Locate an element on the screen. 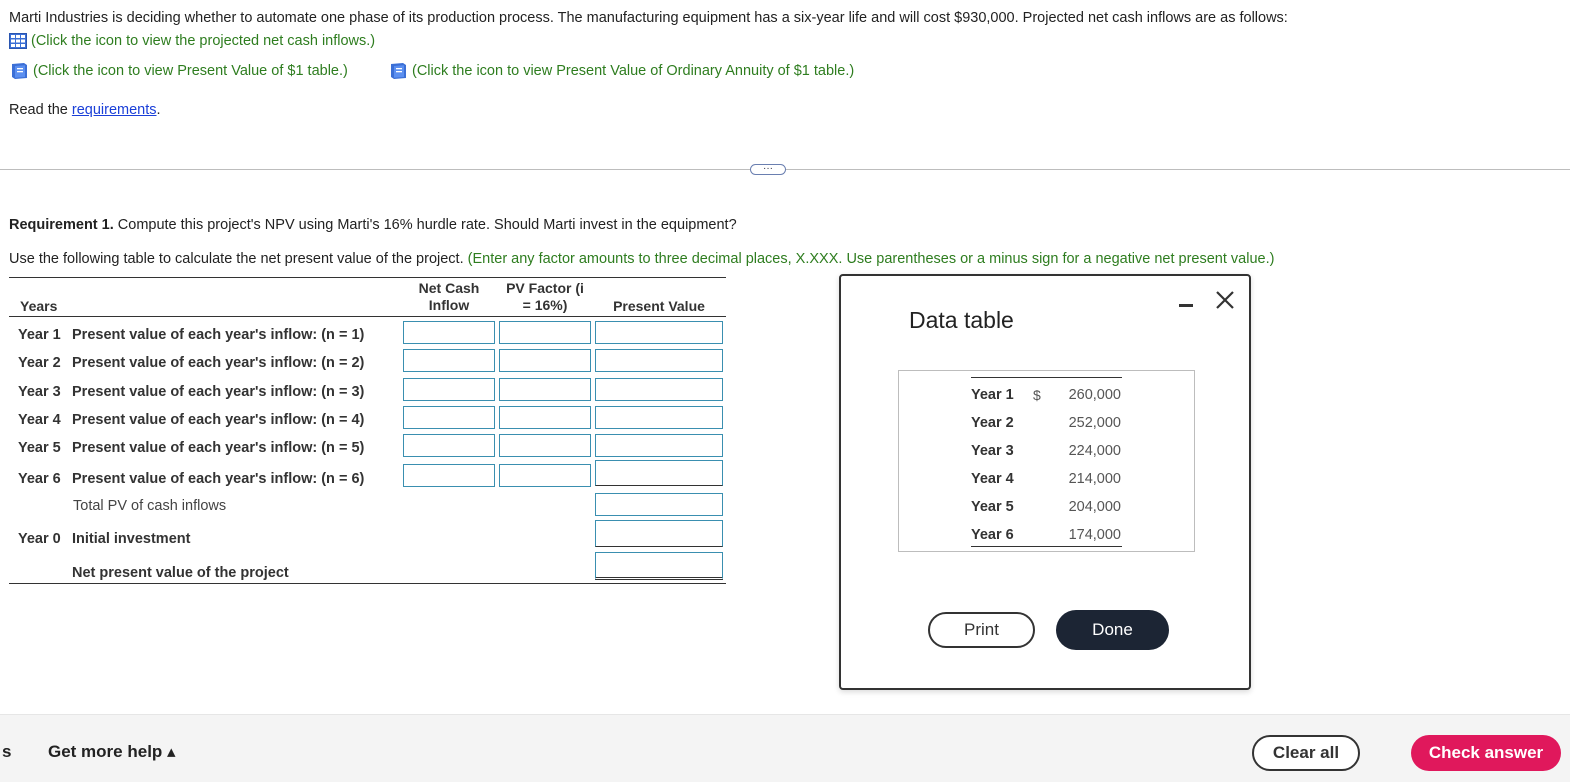  pv-factor-input-year4 is located at coordinates (545, 417).